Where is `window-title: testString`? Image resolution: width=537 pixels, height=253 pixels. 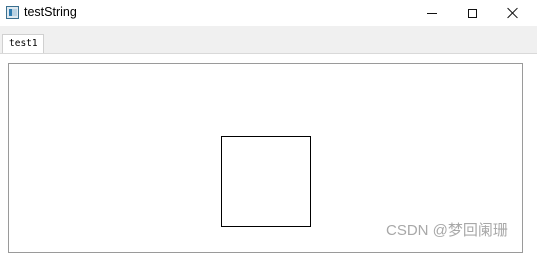 window-title: testString is located at coordinates (50, 12).